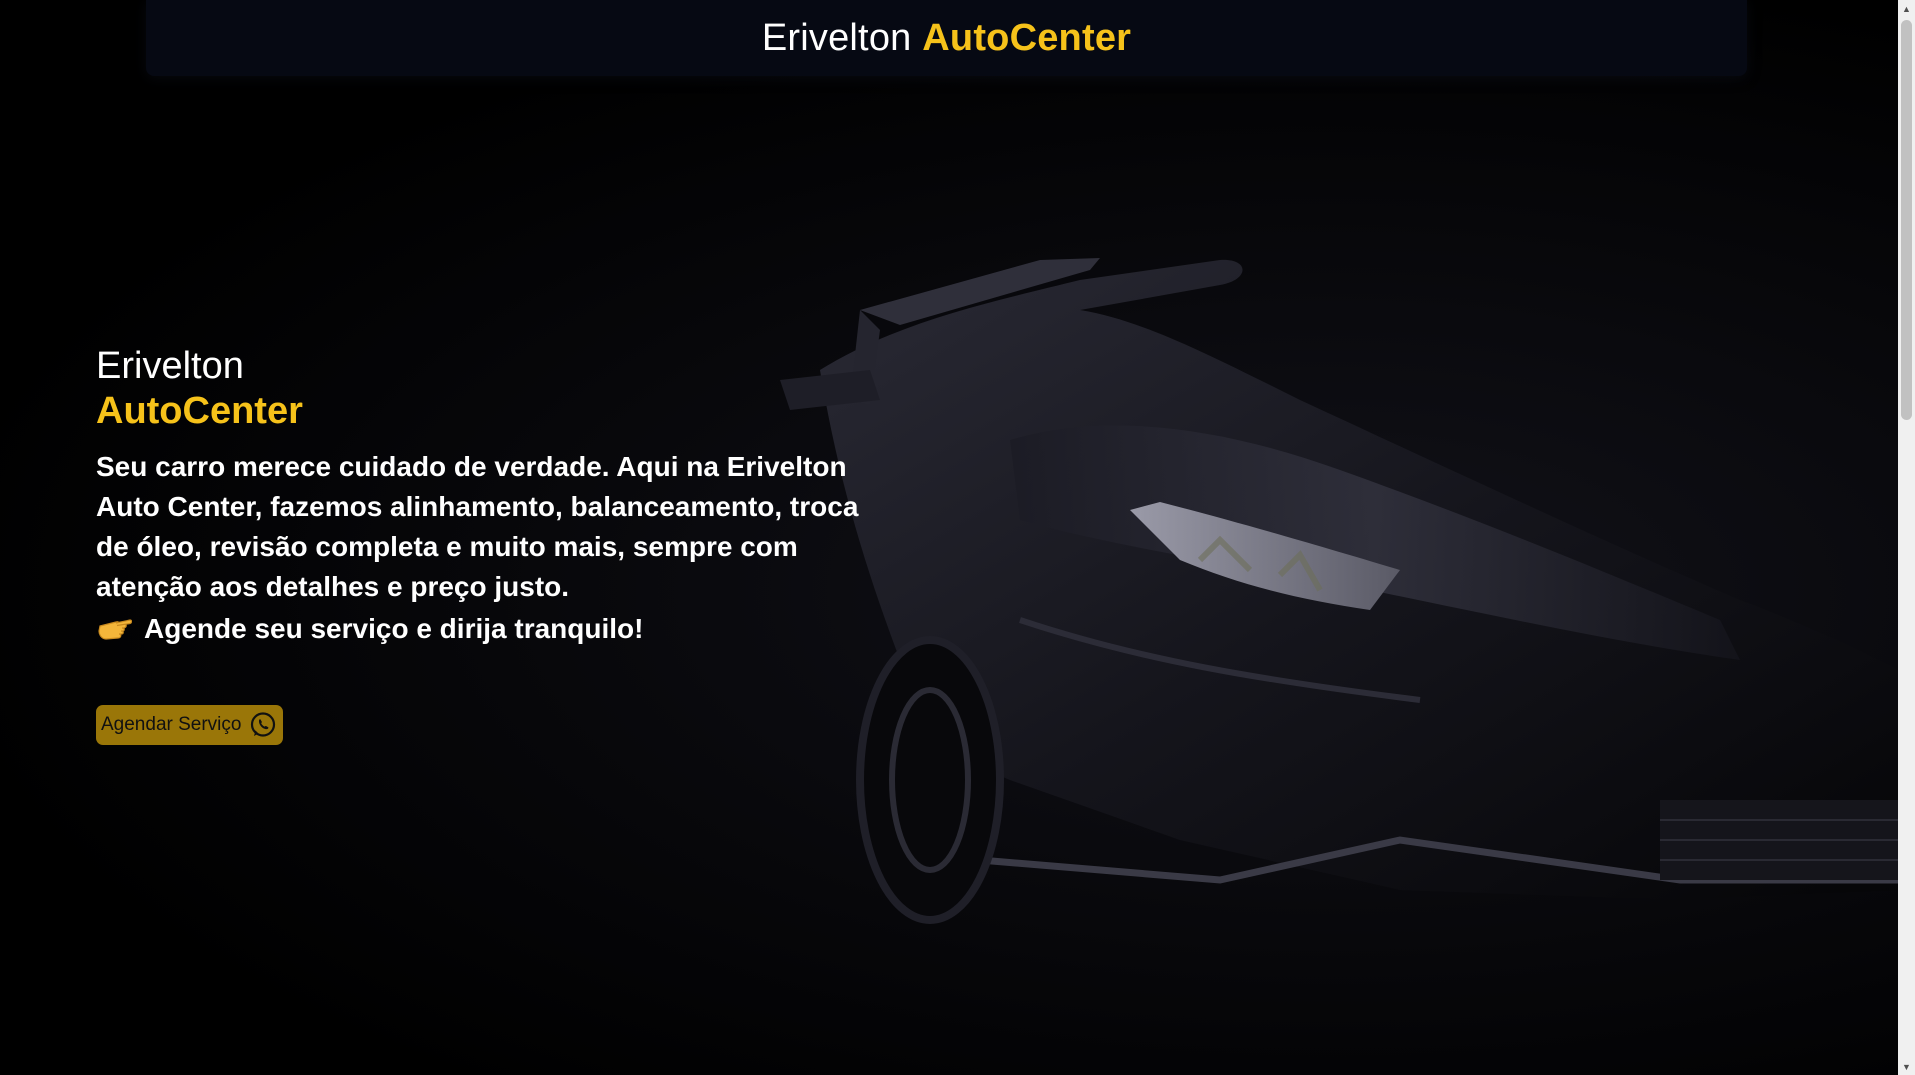  What do you see at coordinates (115, 629) in the screenshot?
I see `pointing-hand-icon` at bounding box center [115, 629].